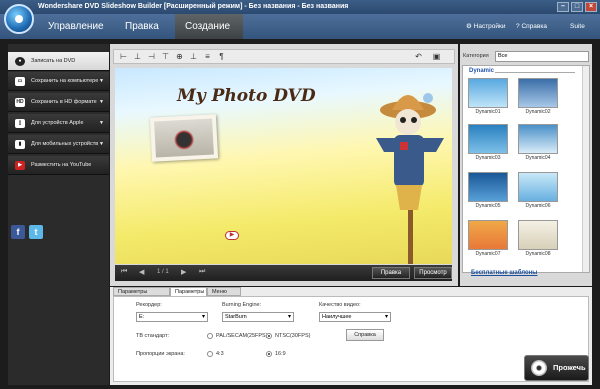  Describe the element at coordinates (300, 26) in the screenshot. I see `top-navigation: Управление Правка Создание` at that location.